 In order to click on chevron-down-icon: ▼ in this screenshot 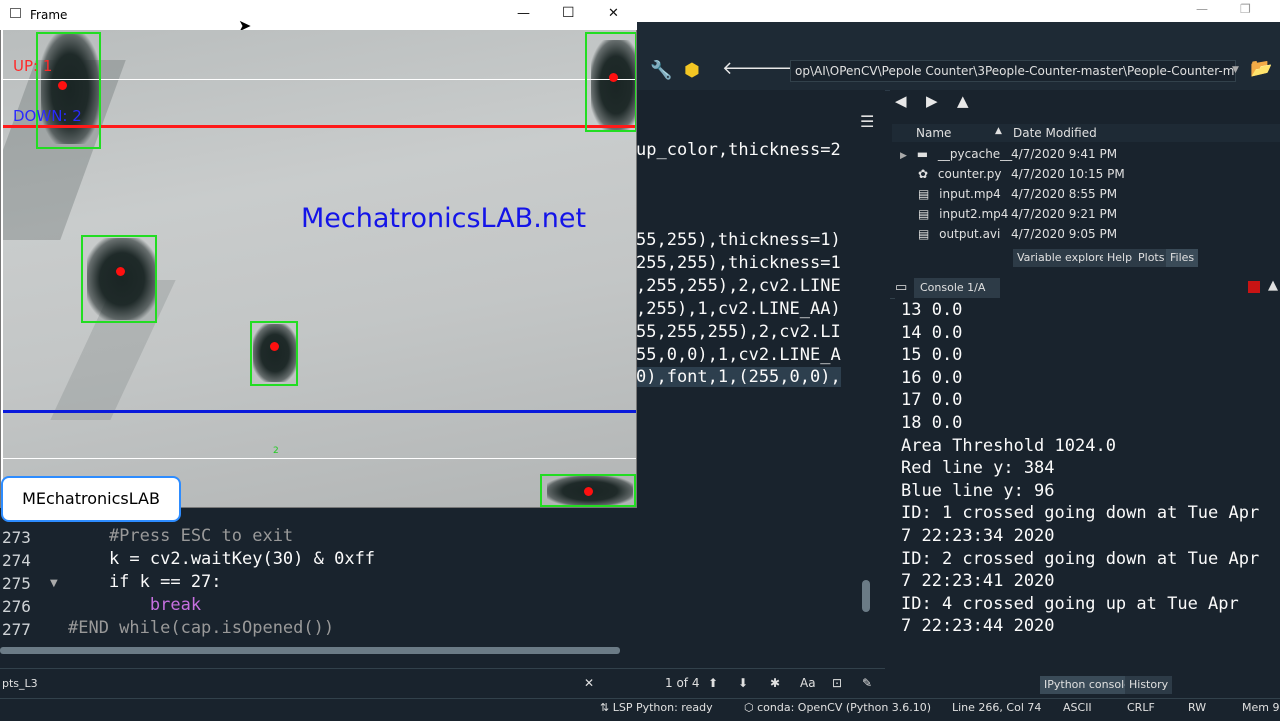, I will do `click(1239, 70)`.